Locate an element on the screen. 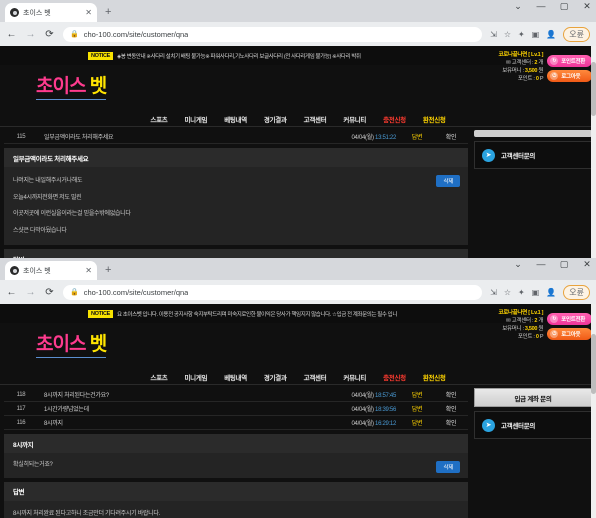  url-text: cho-100.com/site/customer/qna is located at coordinates (136, 34).